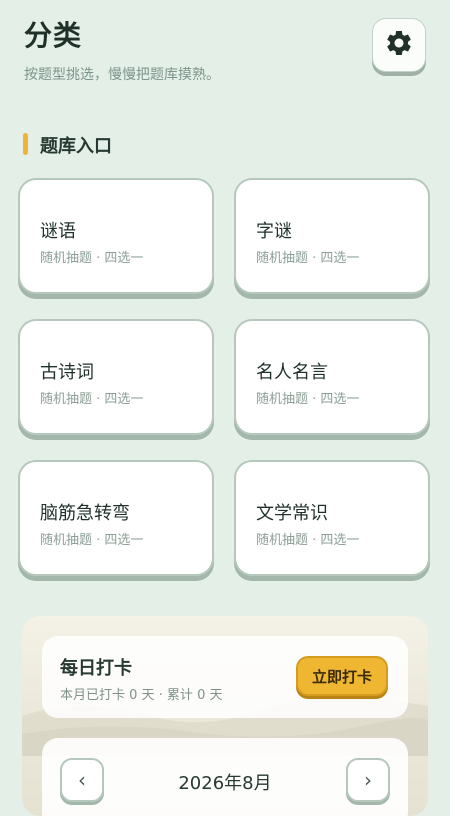 The height and width of the screenshot is (816, 450). I want to click on next-month-button: ›, so click(368, 780).